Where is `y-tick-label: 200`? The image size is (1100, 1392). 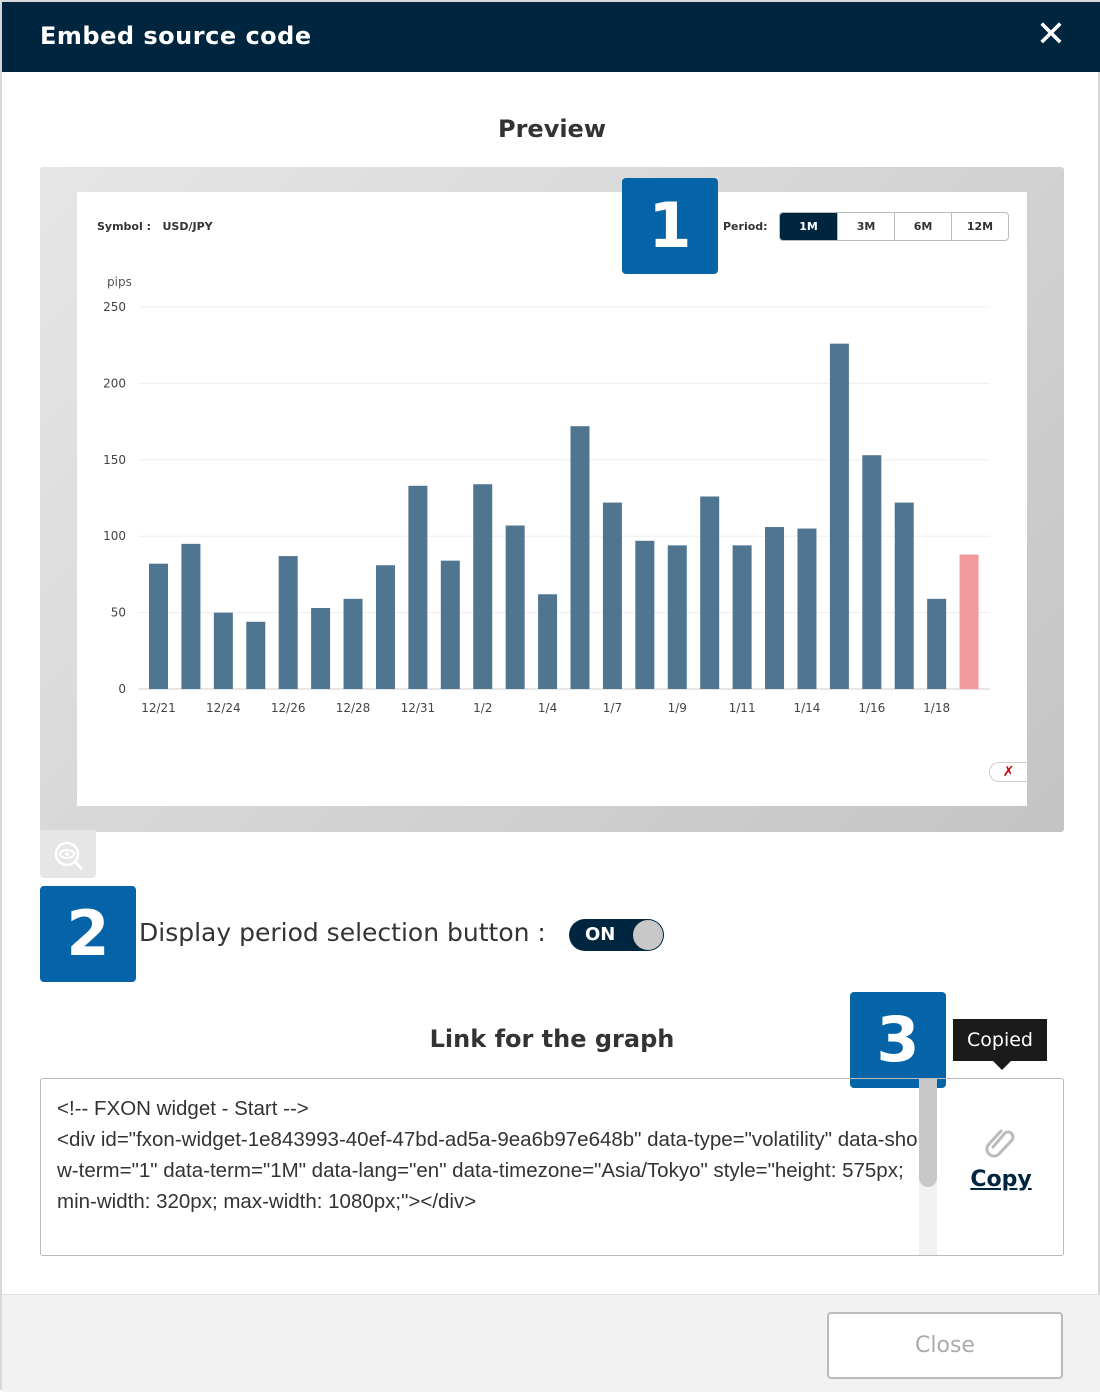
y-tick-label: 200 is located at coordinates (114, 383).